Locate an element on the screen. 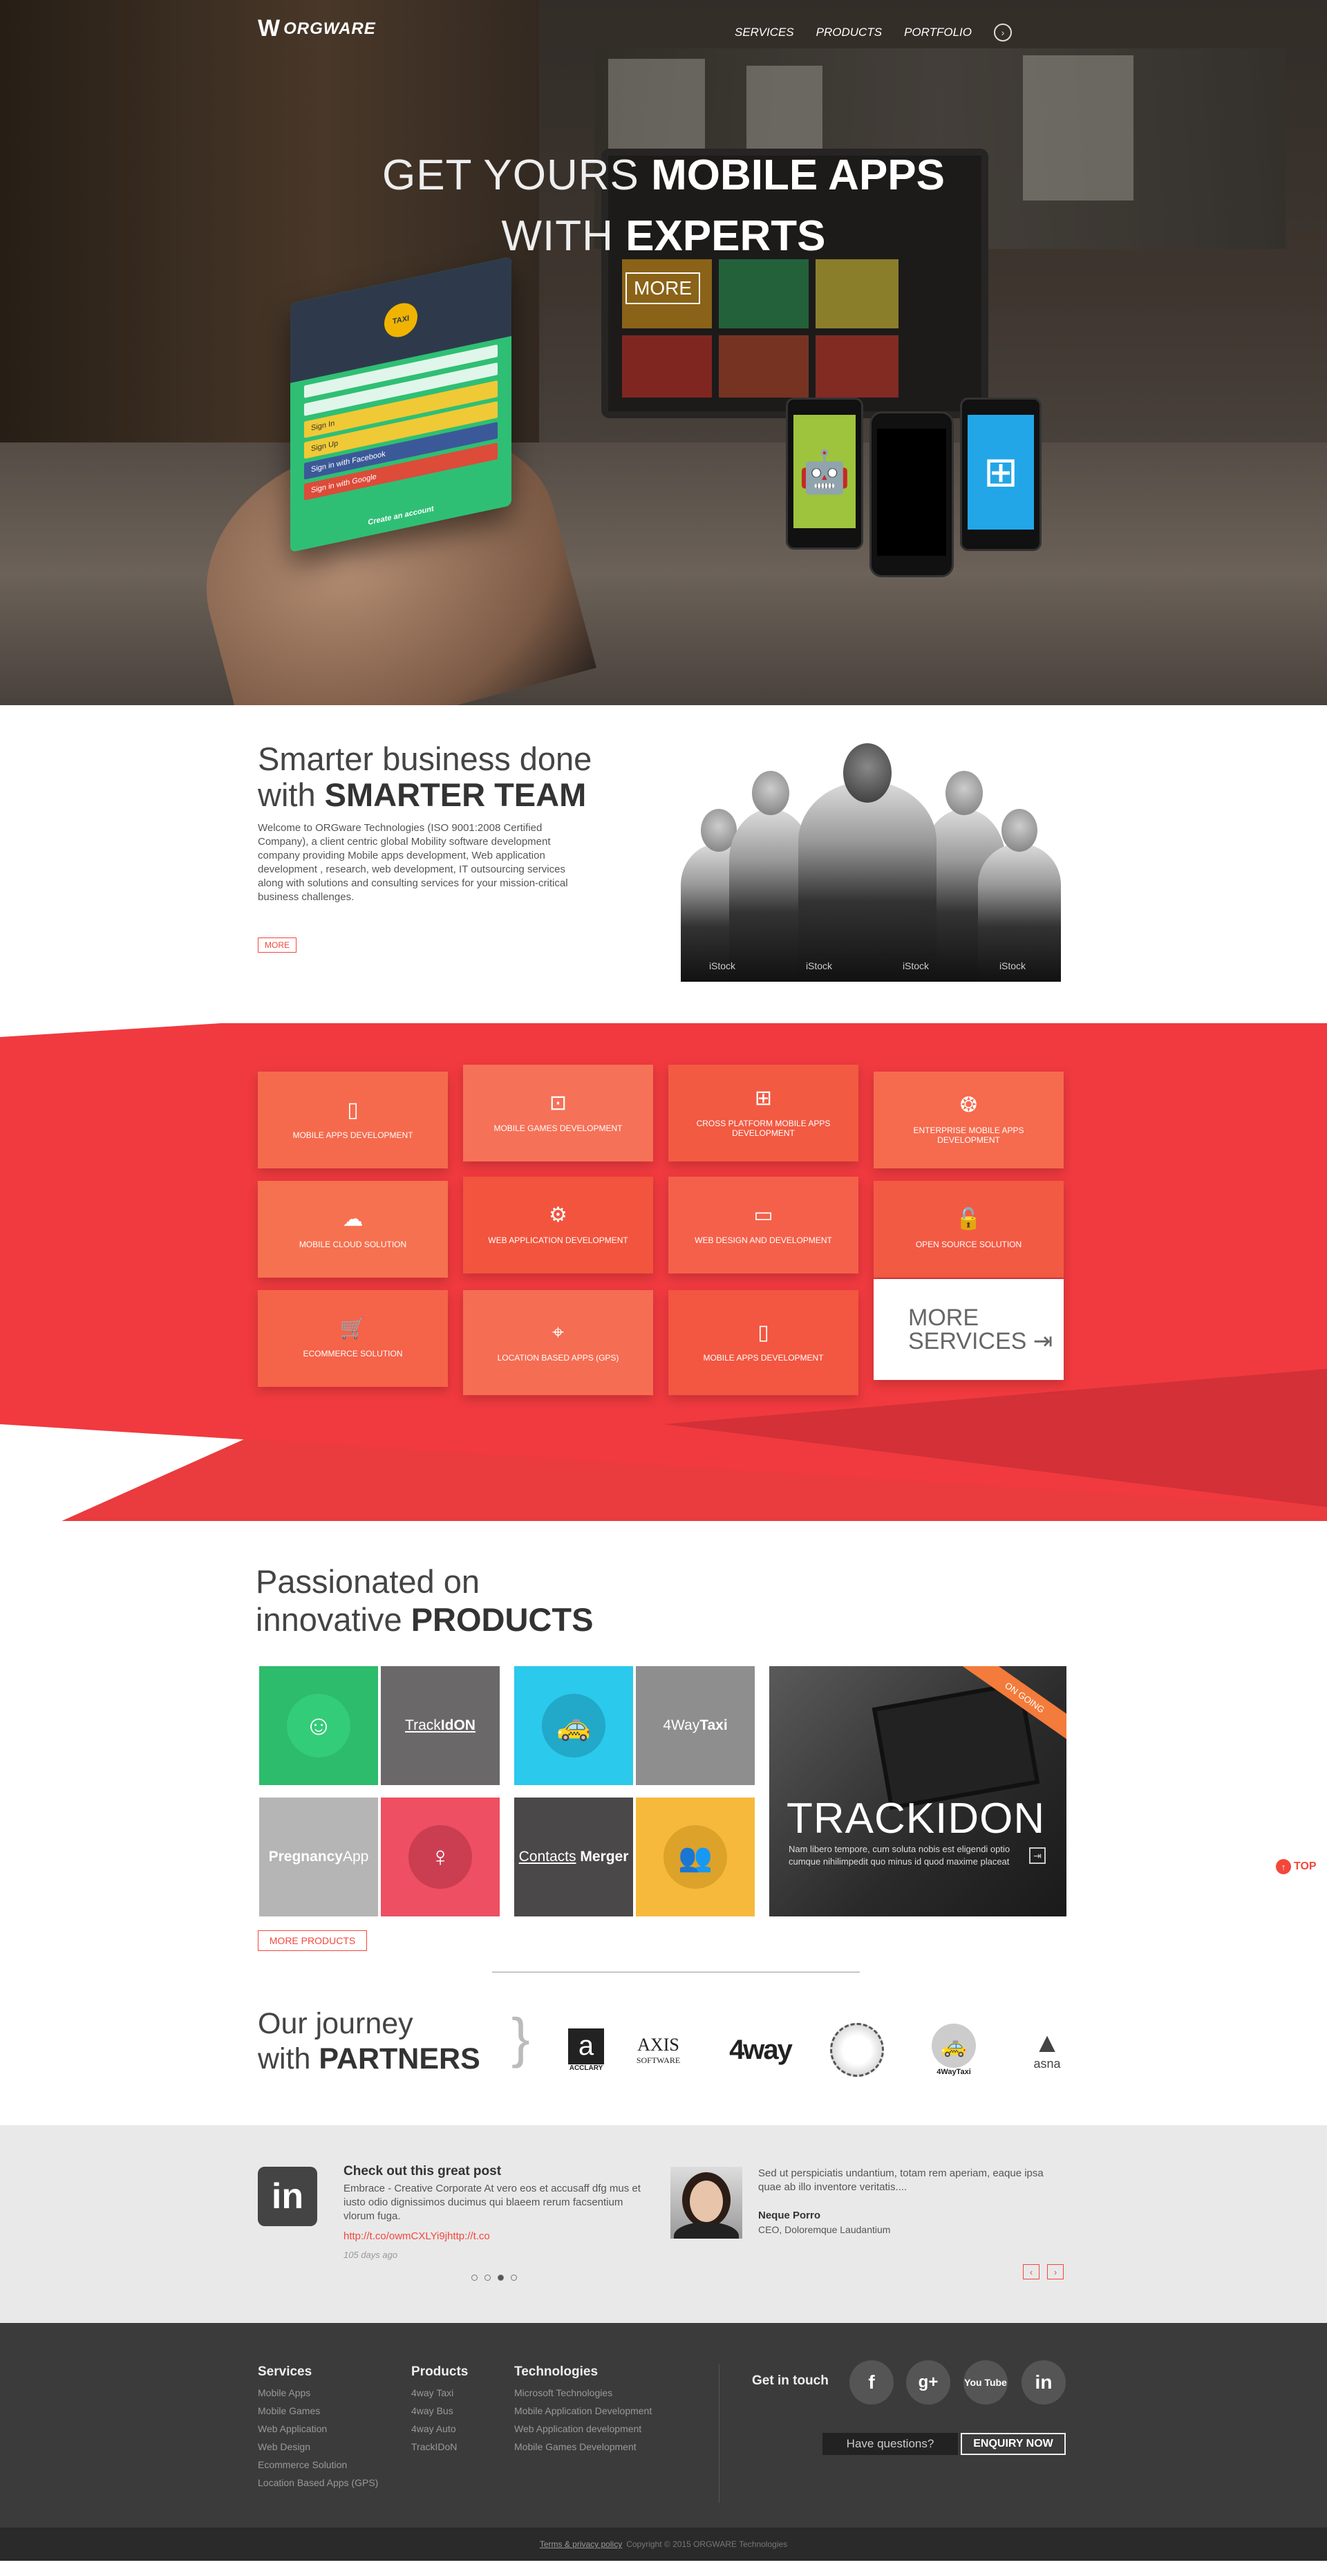 Image resolution: width=1327 pixels, height=2576 pixels. partner-logo-4waytaxi: 🚕 4WayTaxi is located at coordinates (953, 2050).